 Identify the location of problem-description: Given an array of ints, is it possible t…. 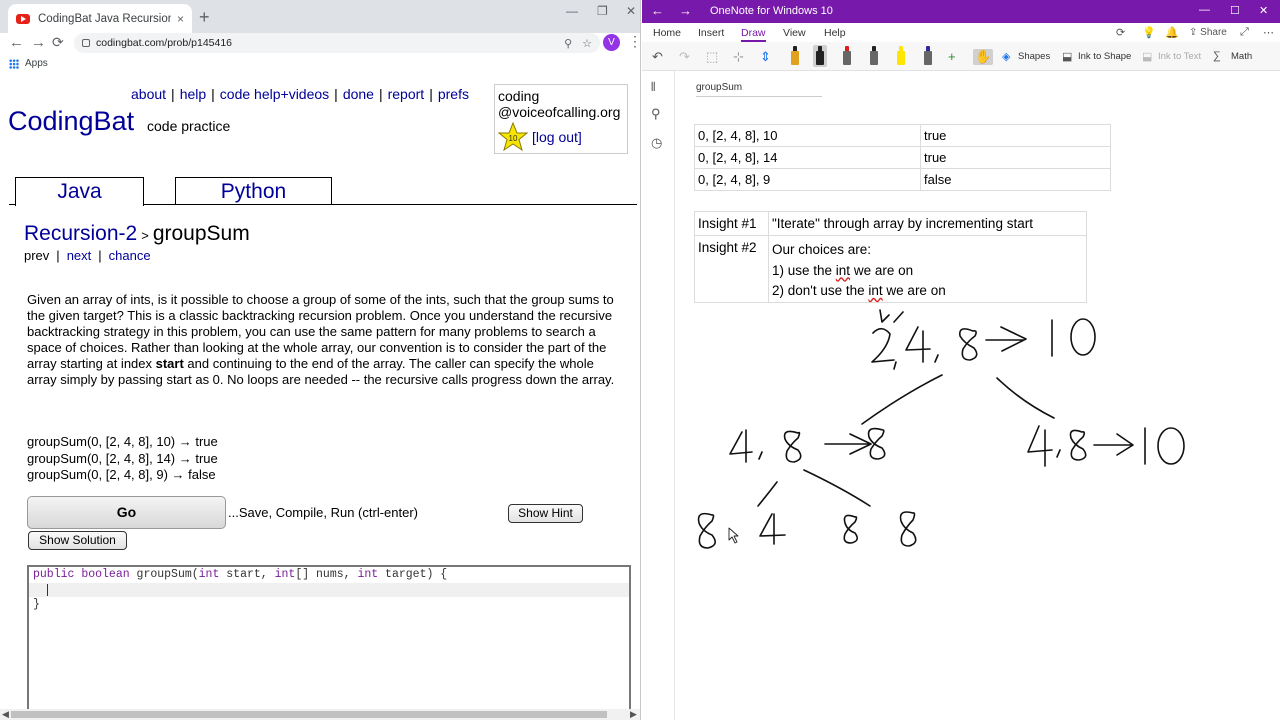
(321, 339).